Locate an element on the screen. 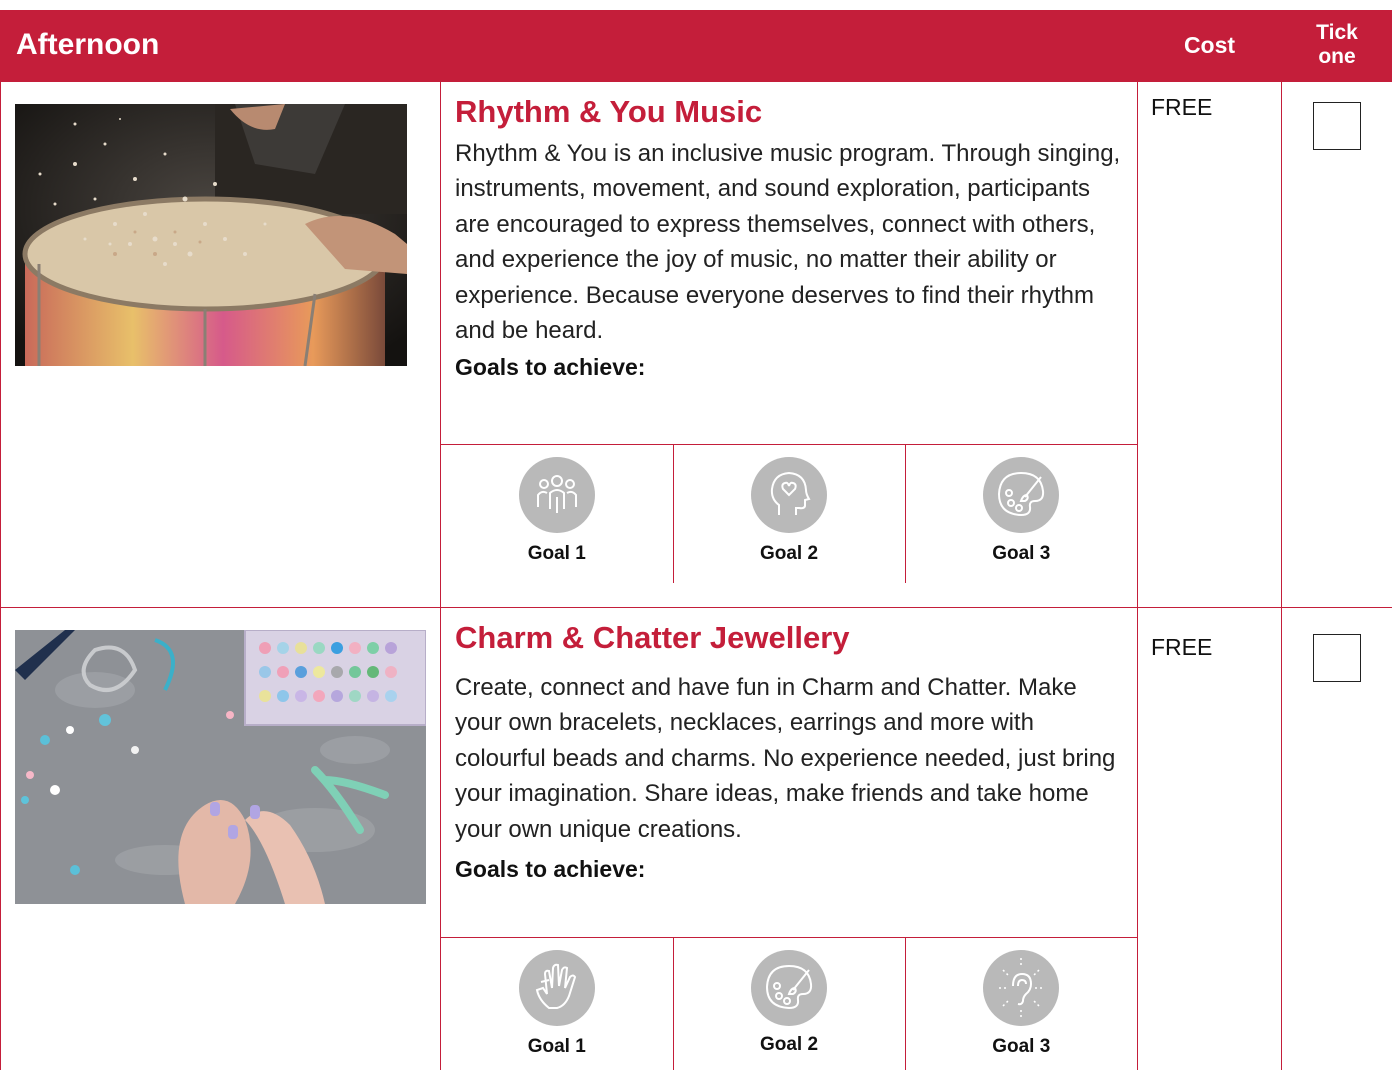 Image resolution: width=1392 pixels, height=1070 pixels. tick-header-line2: one is located at coordinates (1337, 57).